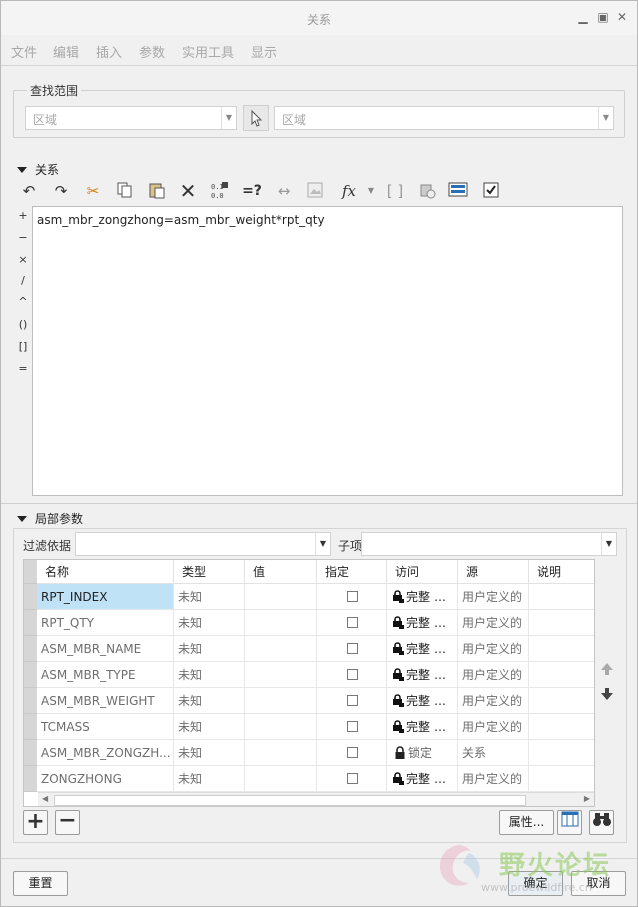 The height and width of the screenshot is (907, 638). Describe the element at coordinates (45, 798) in the screenshot. I see `scroll-left-icon: ◀` at that location.